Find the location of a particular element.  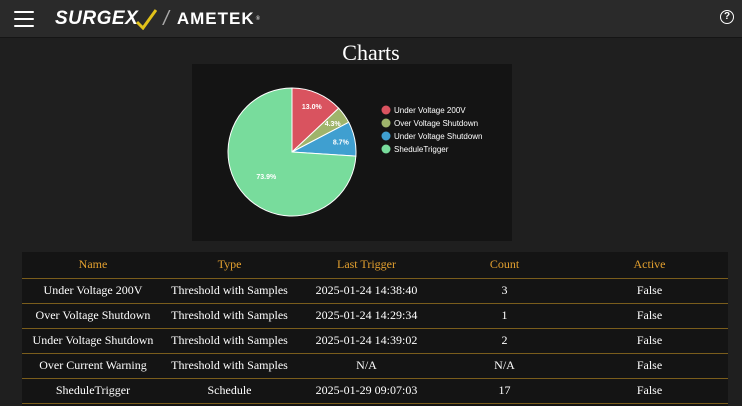

column-header-count: Count is located at coordinates (504, 265).